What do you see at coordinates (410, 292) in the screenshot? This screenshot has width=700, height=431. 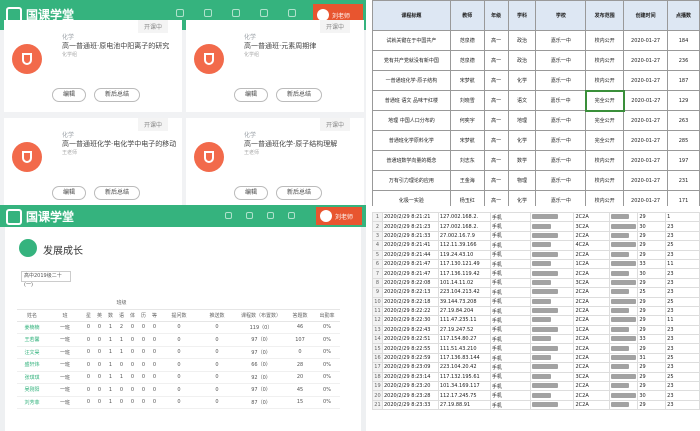 I see `table-cell: 2020/2/29 8:22:13` at bounding box center [410, 292].